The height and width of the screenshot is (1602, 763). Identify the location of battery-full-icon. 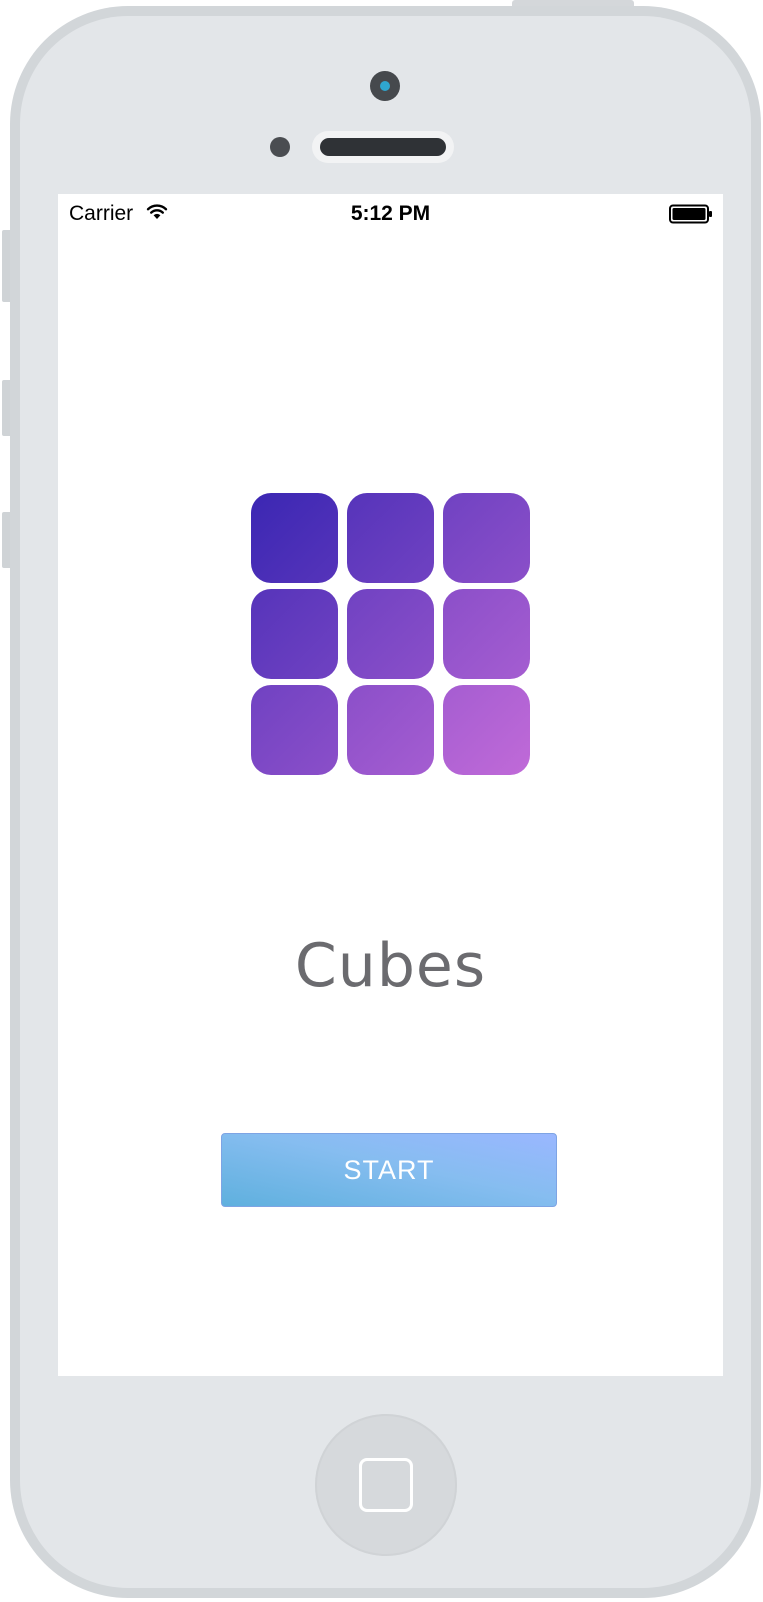
(690, 214).